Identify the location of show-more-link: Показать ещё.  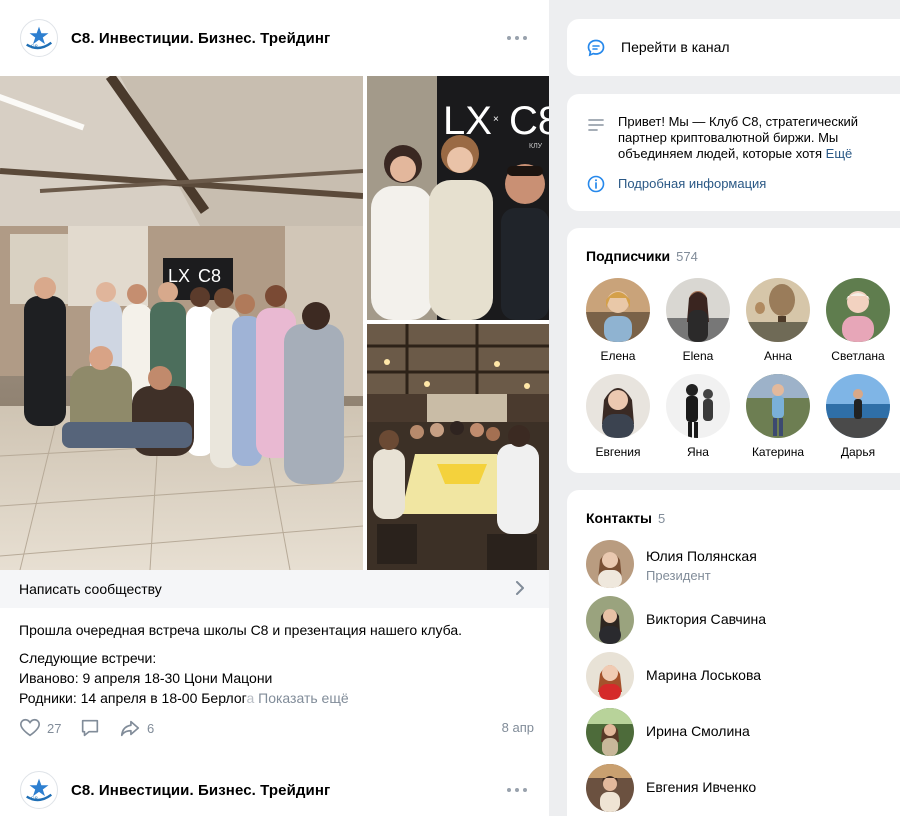
(303, 698).